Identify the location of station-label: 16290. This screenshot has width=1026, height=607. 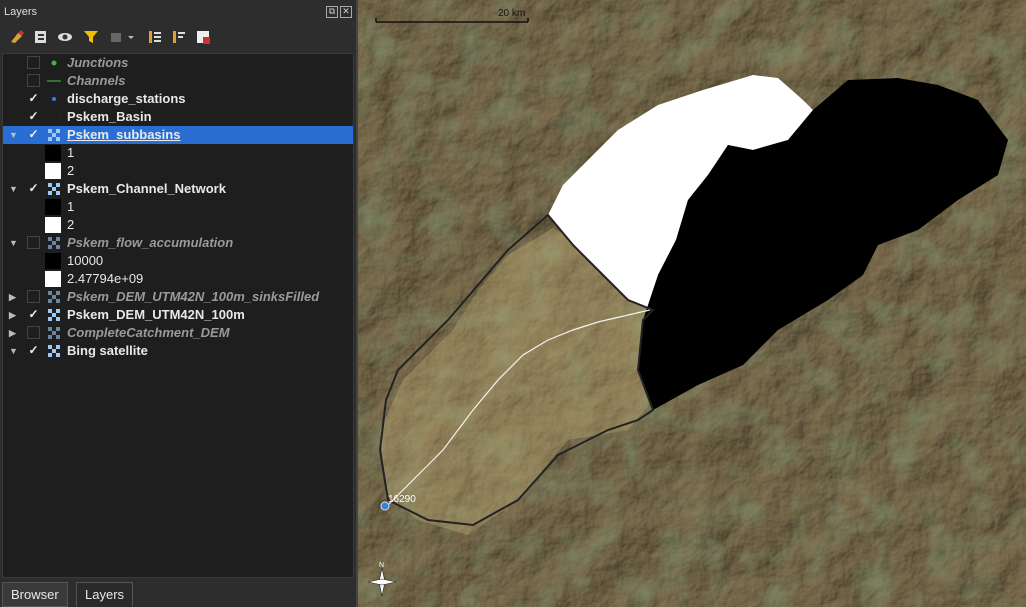
(402, 499).